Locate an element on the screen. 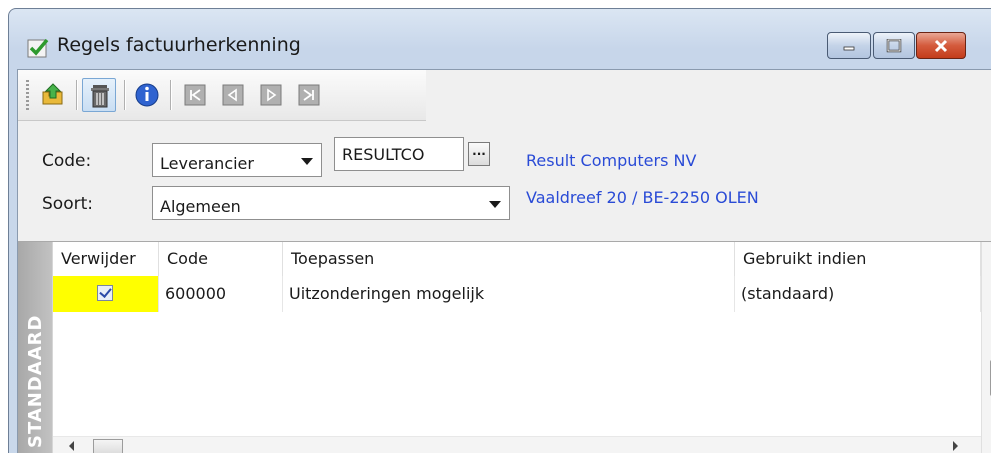 The image size is (991, 453). info-button is located at coordinates (147, 95).